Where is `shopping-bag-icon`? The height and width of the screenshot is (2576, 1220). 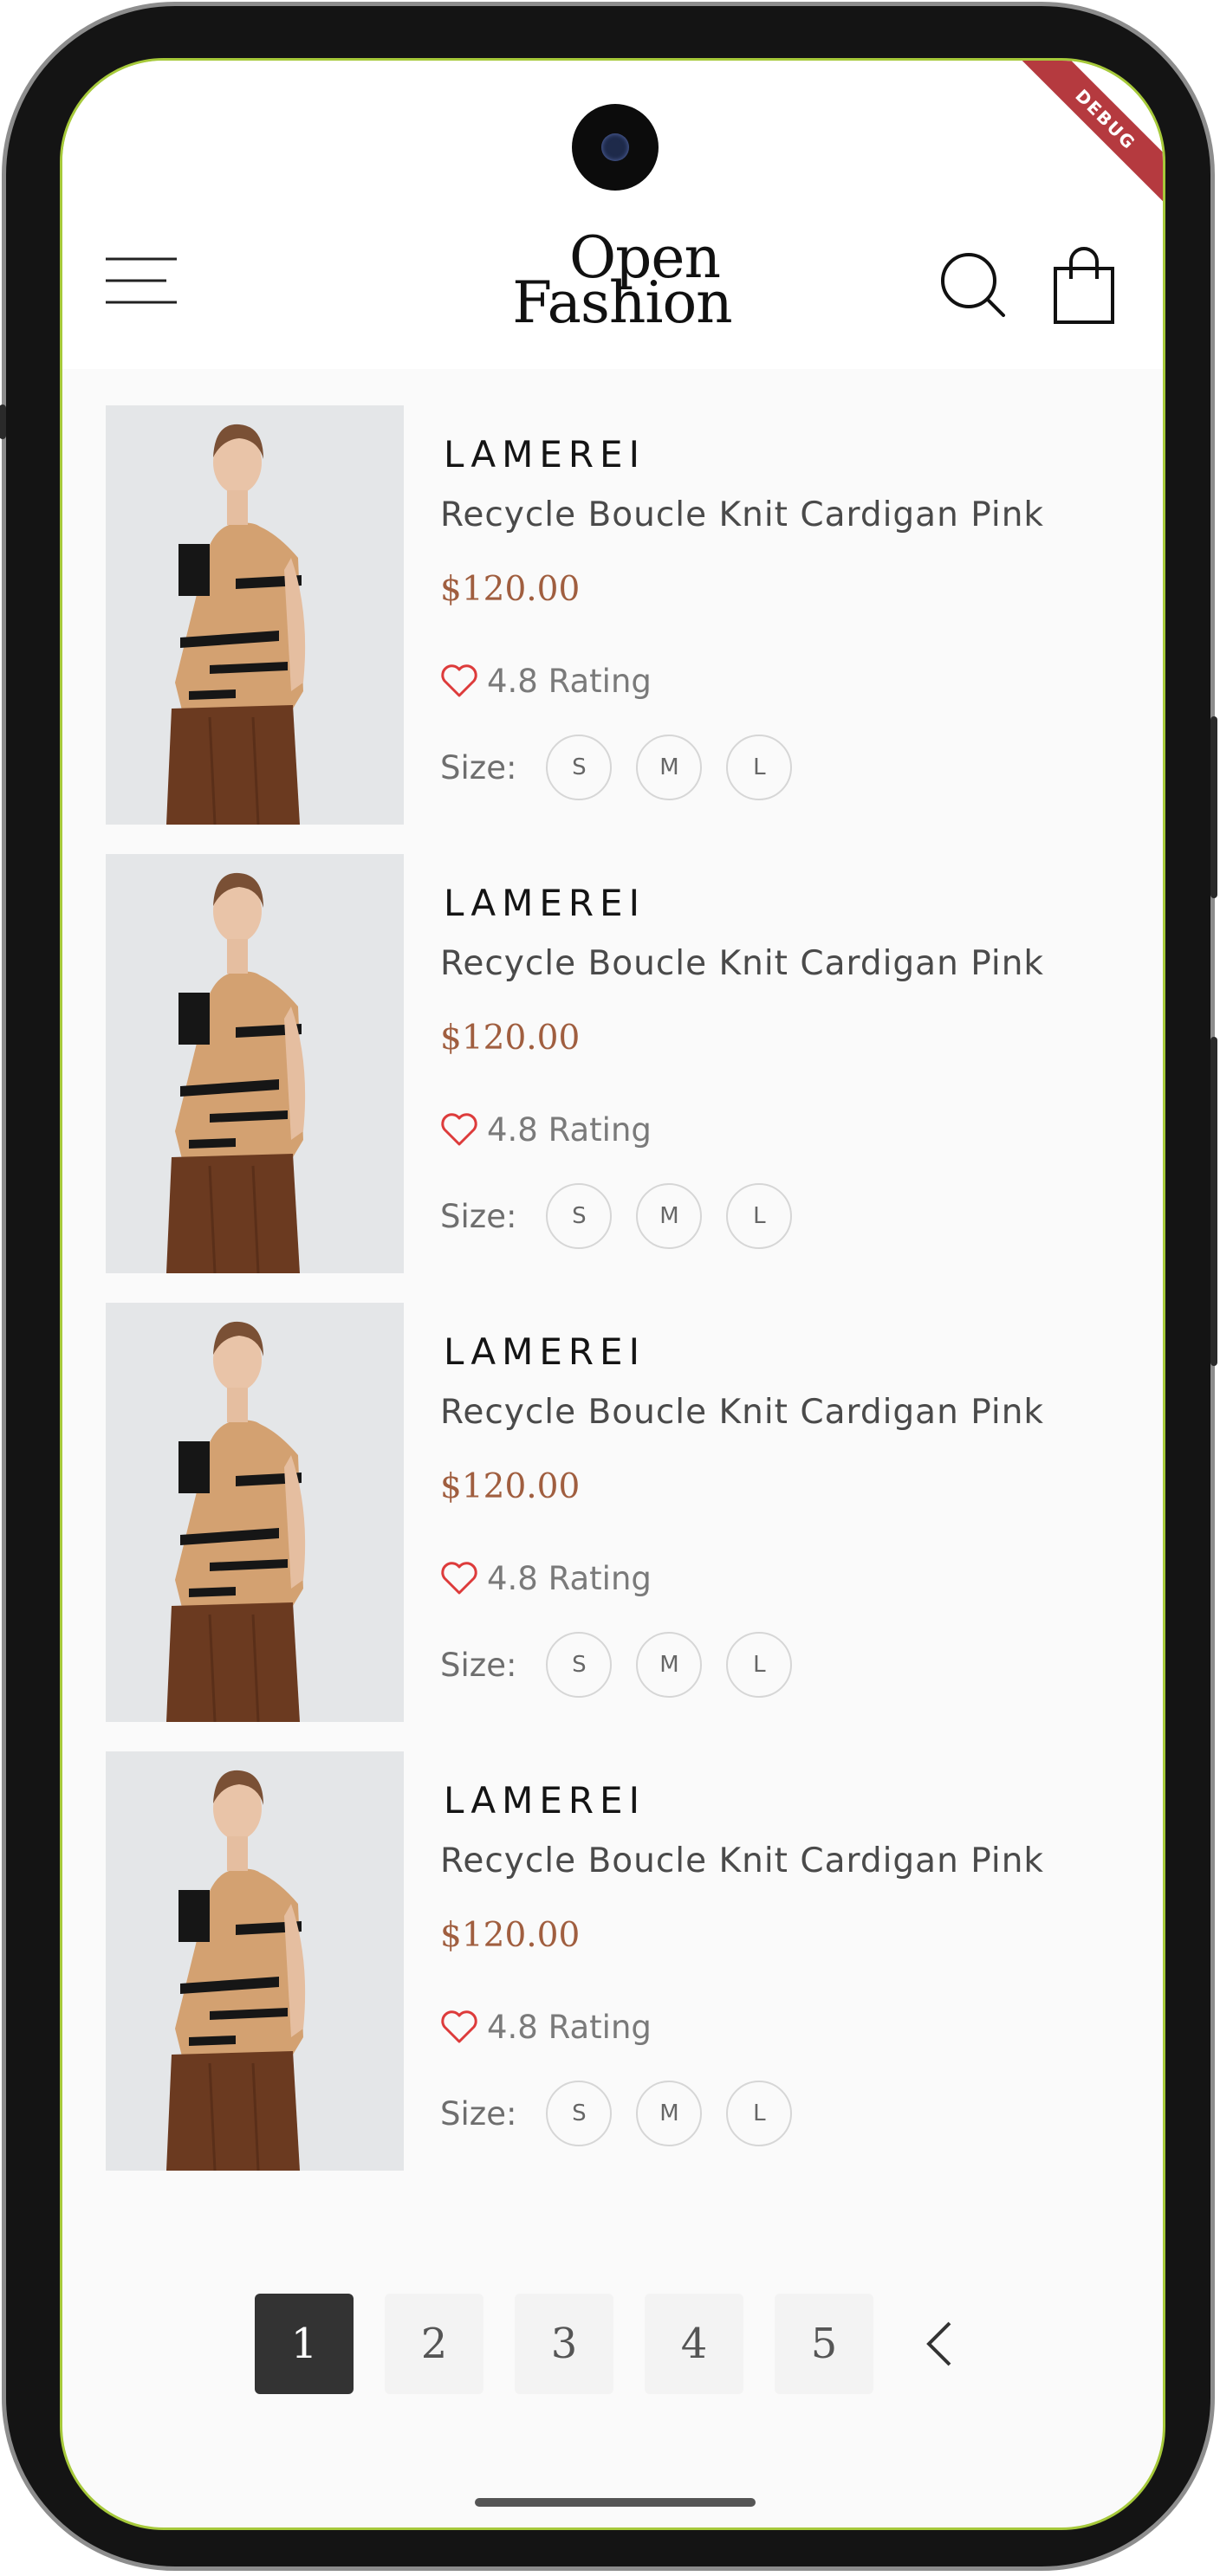 shopping-bag-icon is located at coordinates (1084, 285).